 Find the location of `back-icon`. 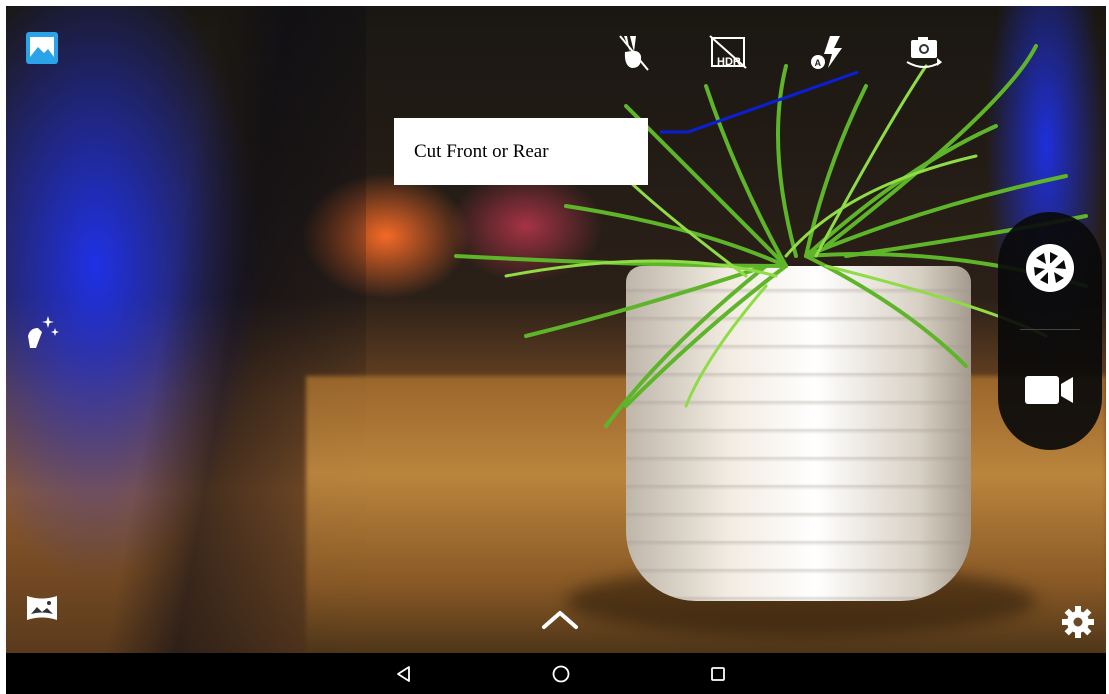

back-icon is located at coordinates (403, 674).